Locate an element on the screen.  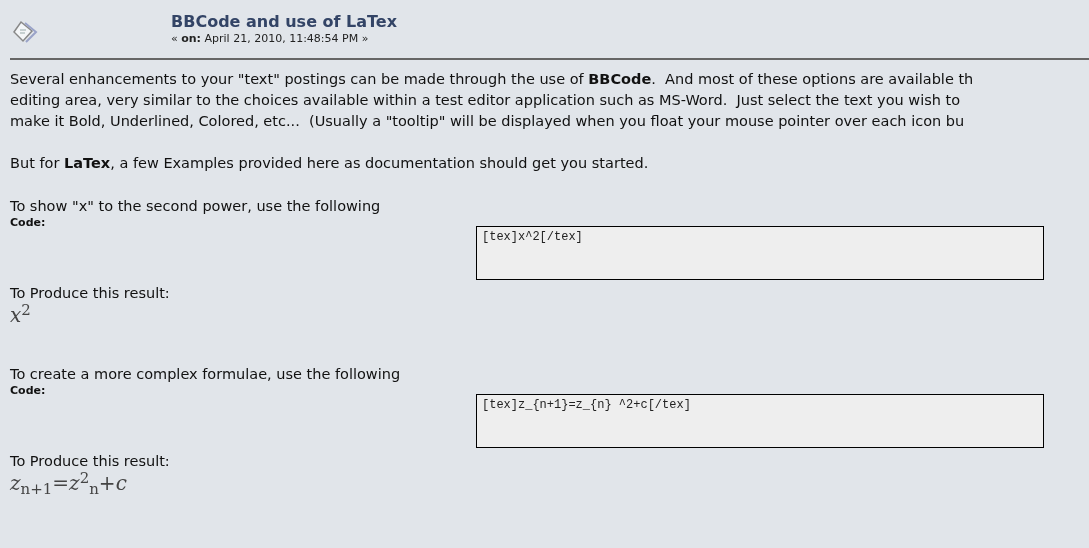
formula: z$_{n+1}$=z$^{2}$$_{n}$+c is located at coordinates (69, 483).